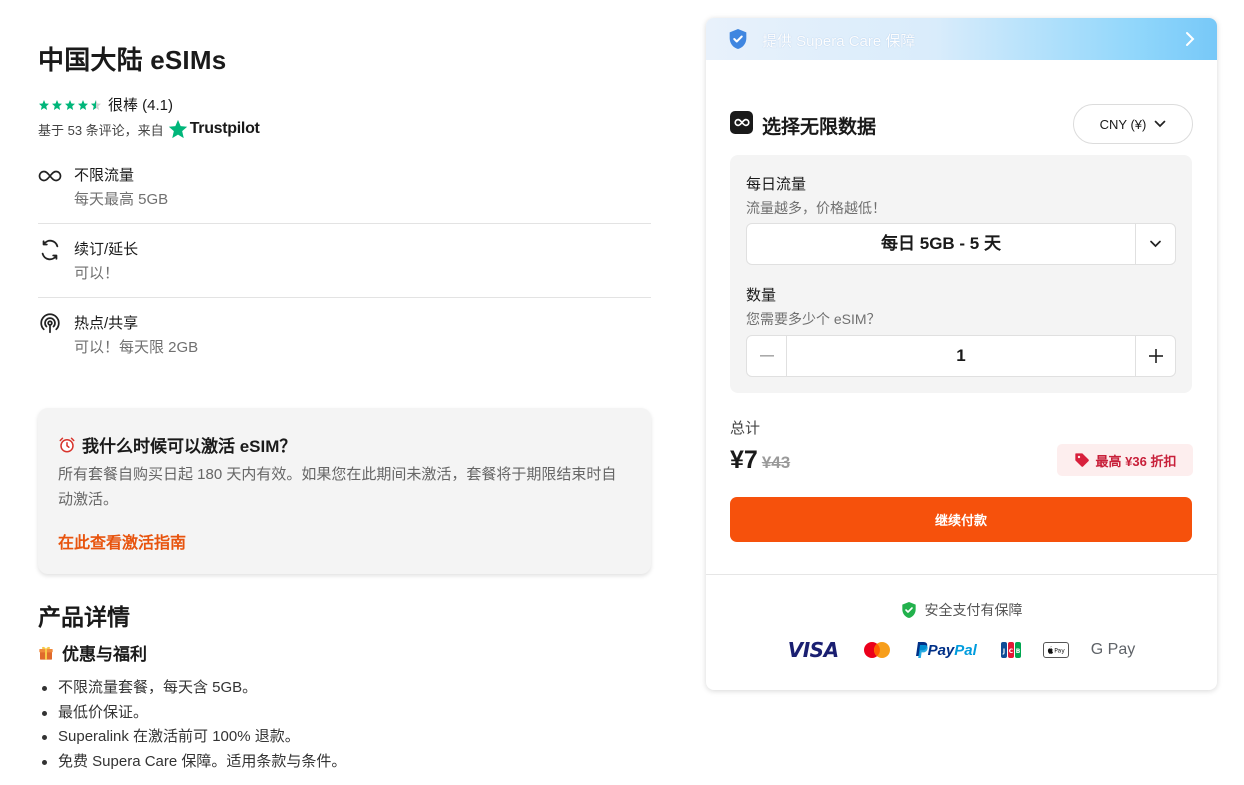  Describe the element at coordinates (819, 127) in the screenshot. I see `plan-title: 选择无限数据` at that location.